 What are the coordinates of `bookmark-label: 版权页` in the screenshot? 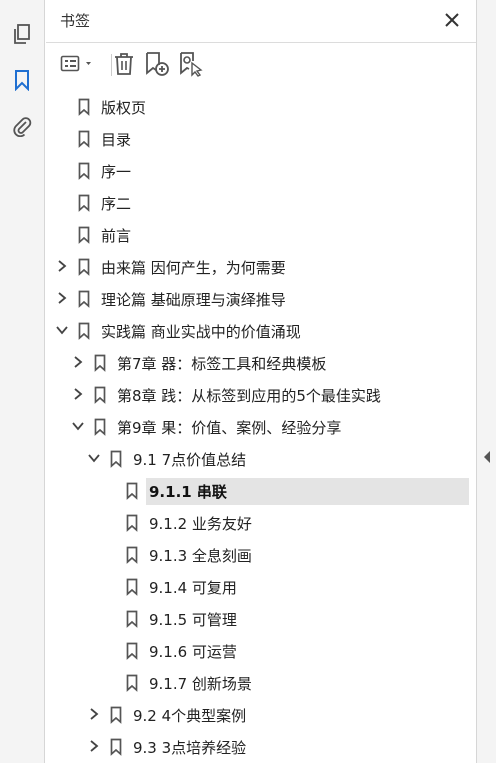 It's located at (124, 108).